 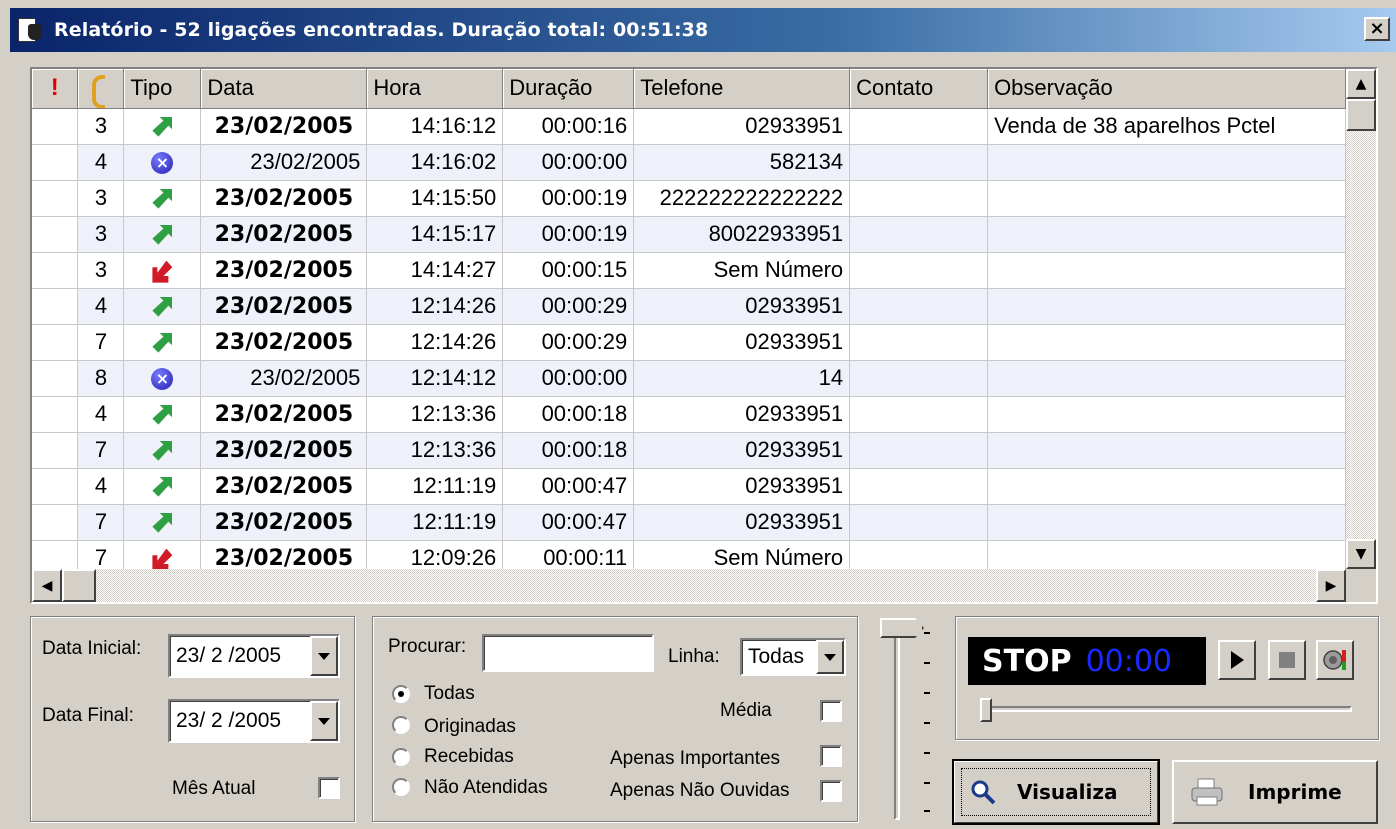 What do you see at coordinates (689, 306) in the screenshot?
I see `table-row: 4 23/02/2005 12:14:26 00:00:29 02933951` at bounding box center [689, 306].